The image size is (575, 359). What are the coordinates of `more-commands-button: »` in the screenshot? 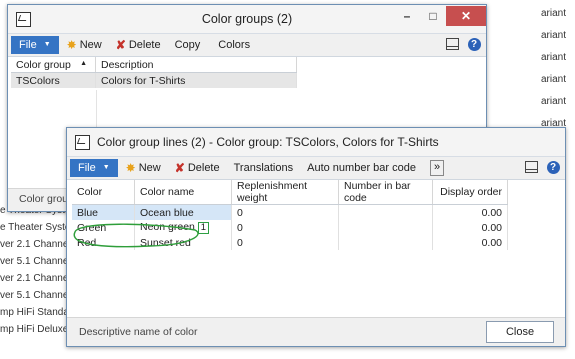 It's located at (437, 168).